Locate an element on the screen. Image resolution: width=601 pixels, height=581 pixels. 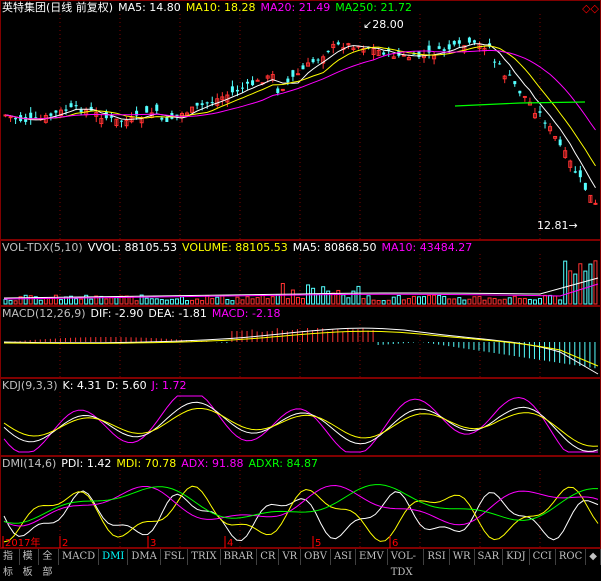
month-label: 4 is located at coordinates (230, 543).